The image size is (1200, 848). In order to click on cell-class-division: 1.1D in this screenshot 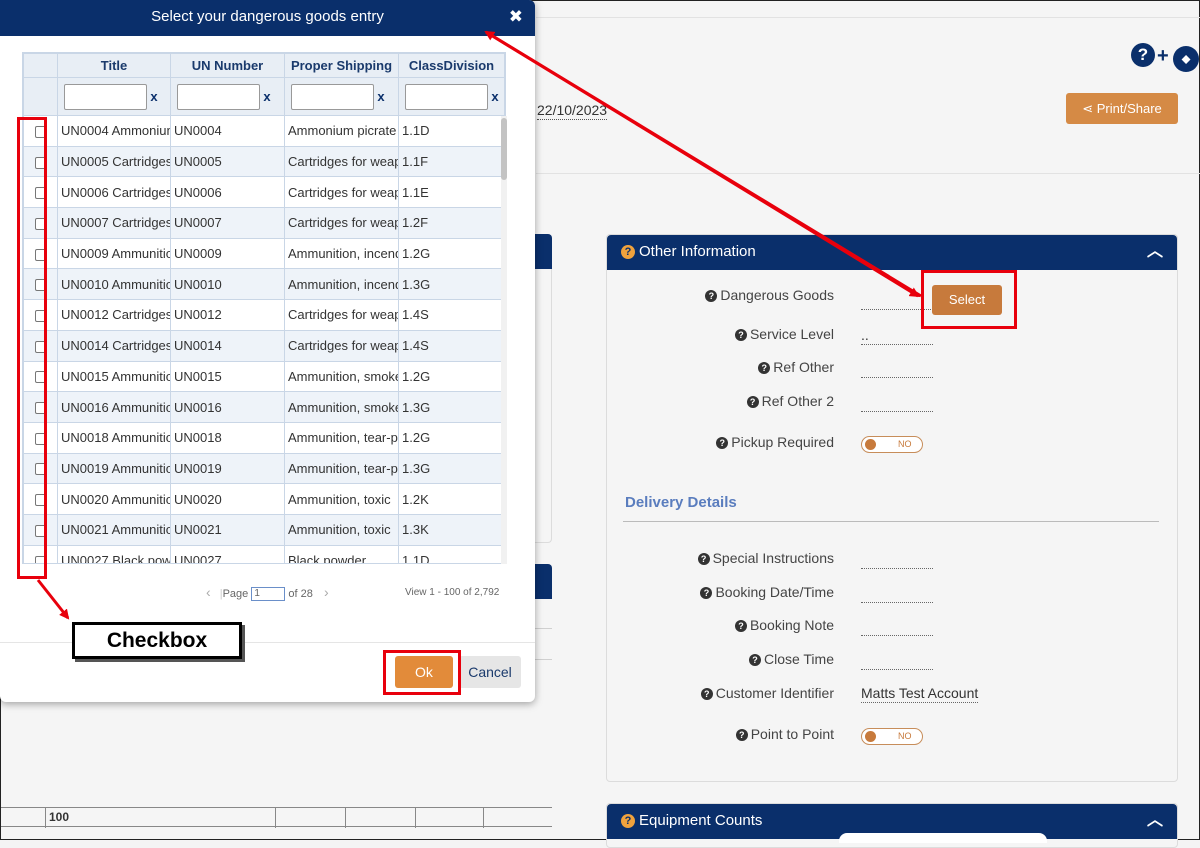, I will do `click(451, 131)`.